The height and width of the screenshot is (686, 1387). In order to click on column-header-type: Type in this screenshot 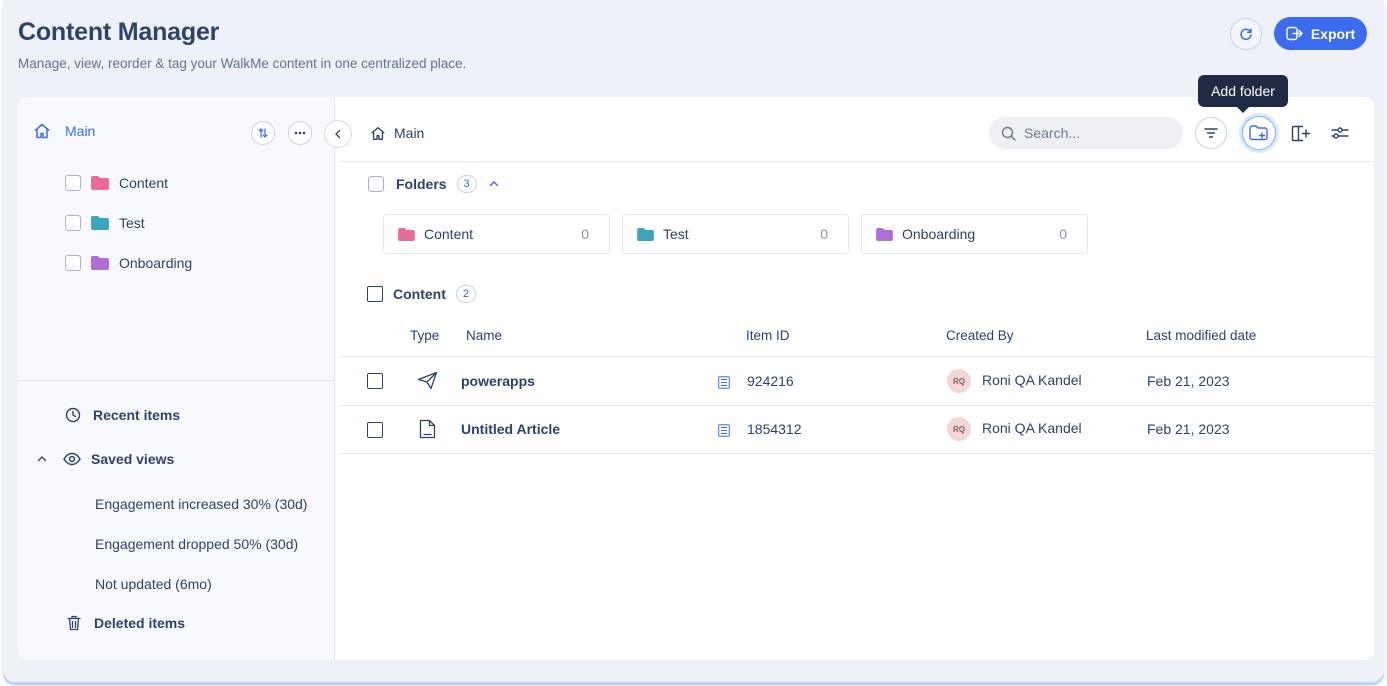, I will do `click(424, 335)`.